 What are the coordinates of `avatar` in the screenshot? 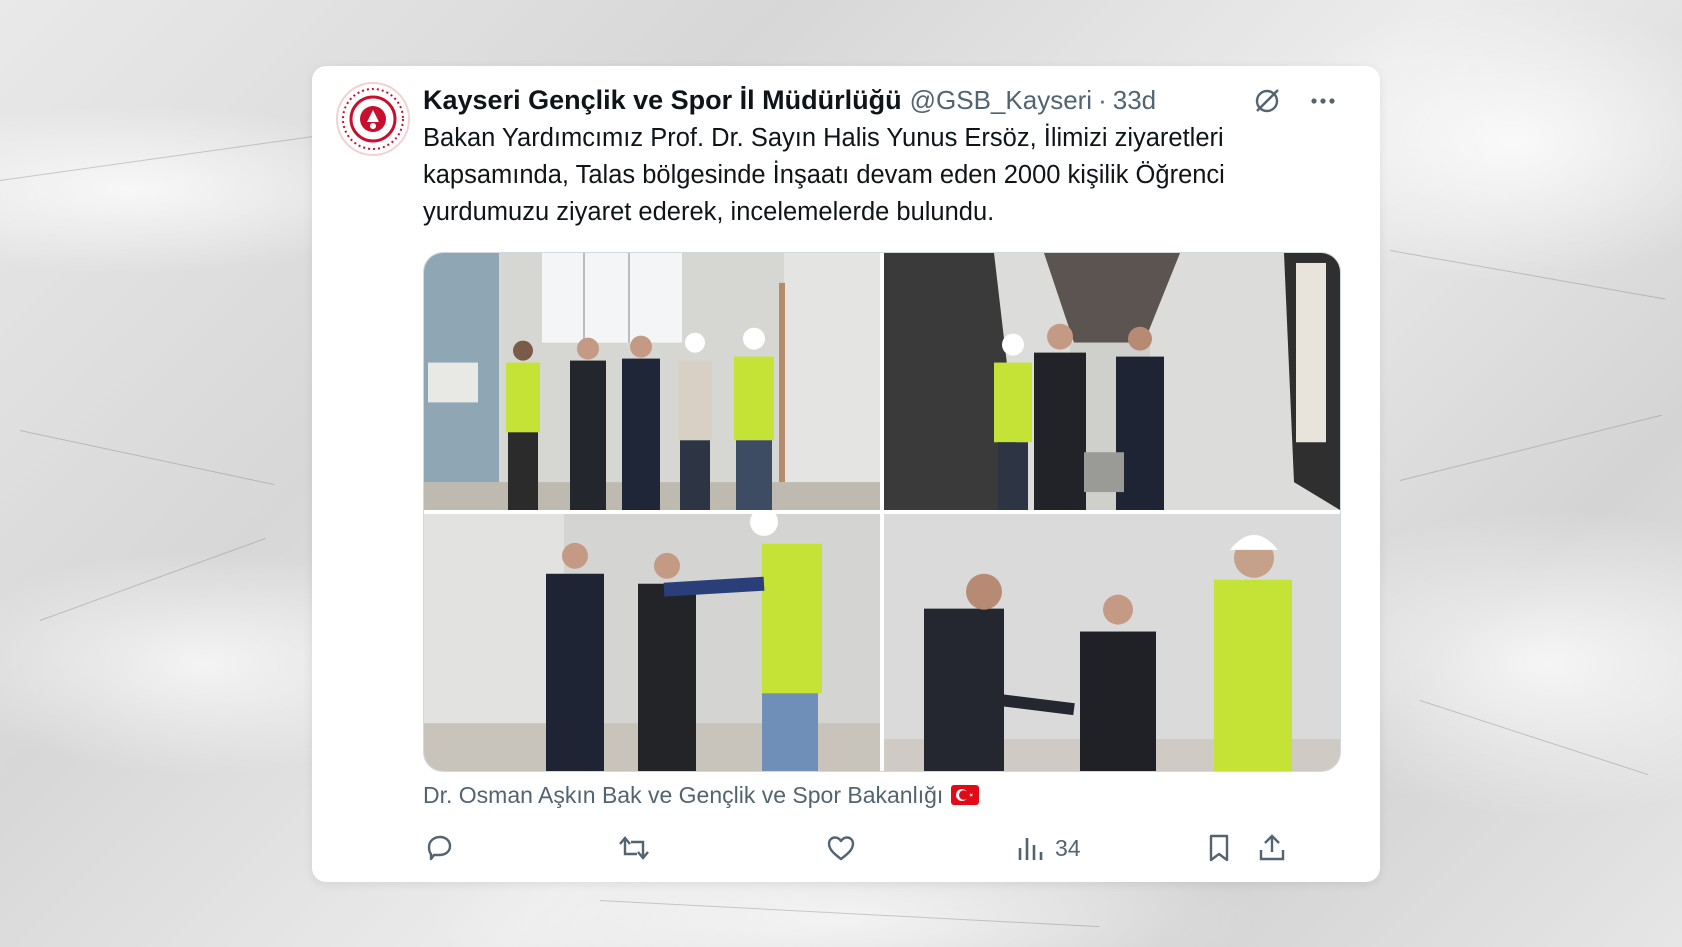 It's located at (373, 119).